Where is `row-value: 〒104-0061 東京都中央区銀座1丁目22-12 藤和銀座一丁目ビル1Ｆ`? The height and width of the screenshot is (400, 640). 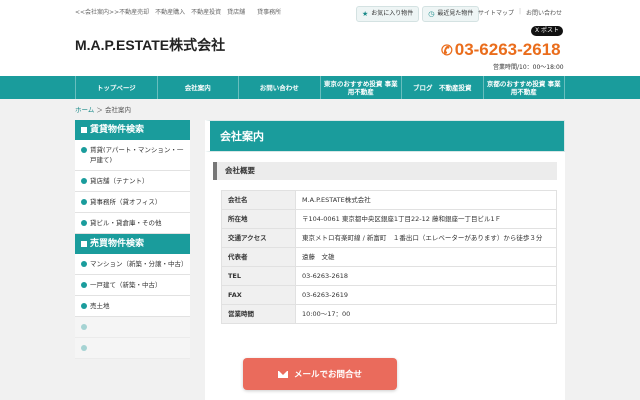 row-value: 〒104-0061 東京都中央区銀座1丁目22-12 藤和銀座一丁目ビル1Ｆ is located at coordinates (426, 219).